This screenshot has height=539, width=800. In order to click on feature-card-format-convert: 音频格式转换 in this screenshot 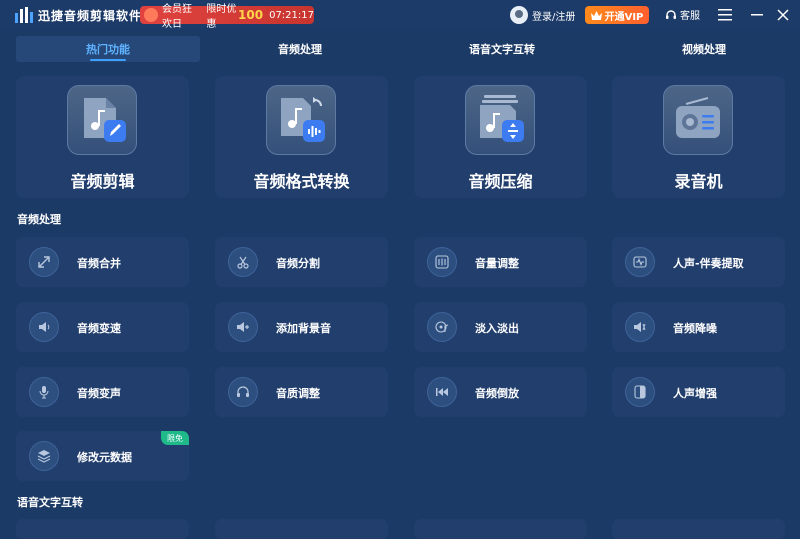, I will do `click(301, 137)`.